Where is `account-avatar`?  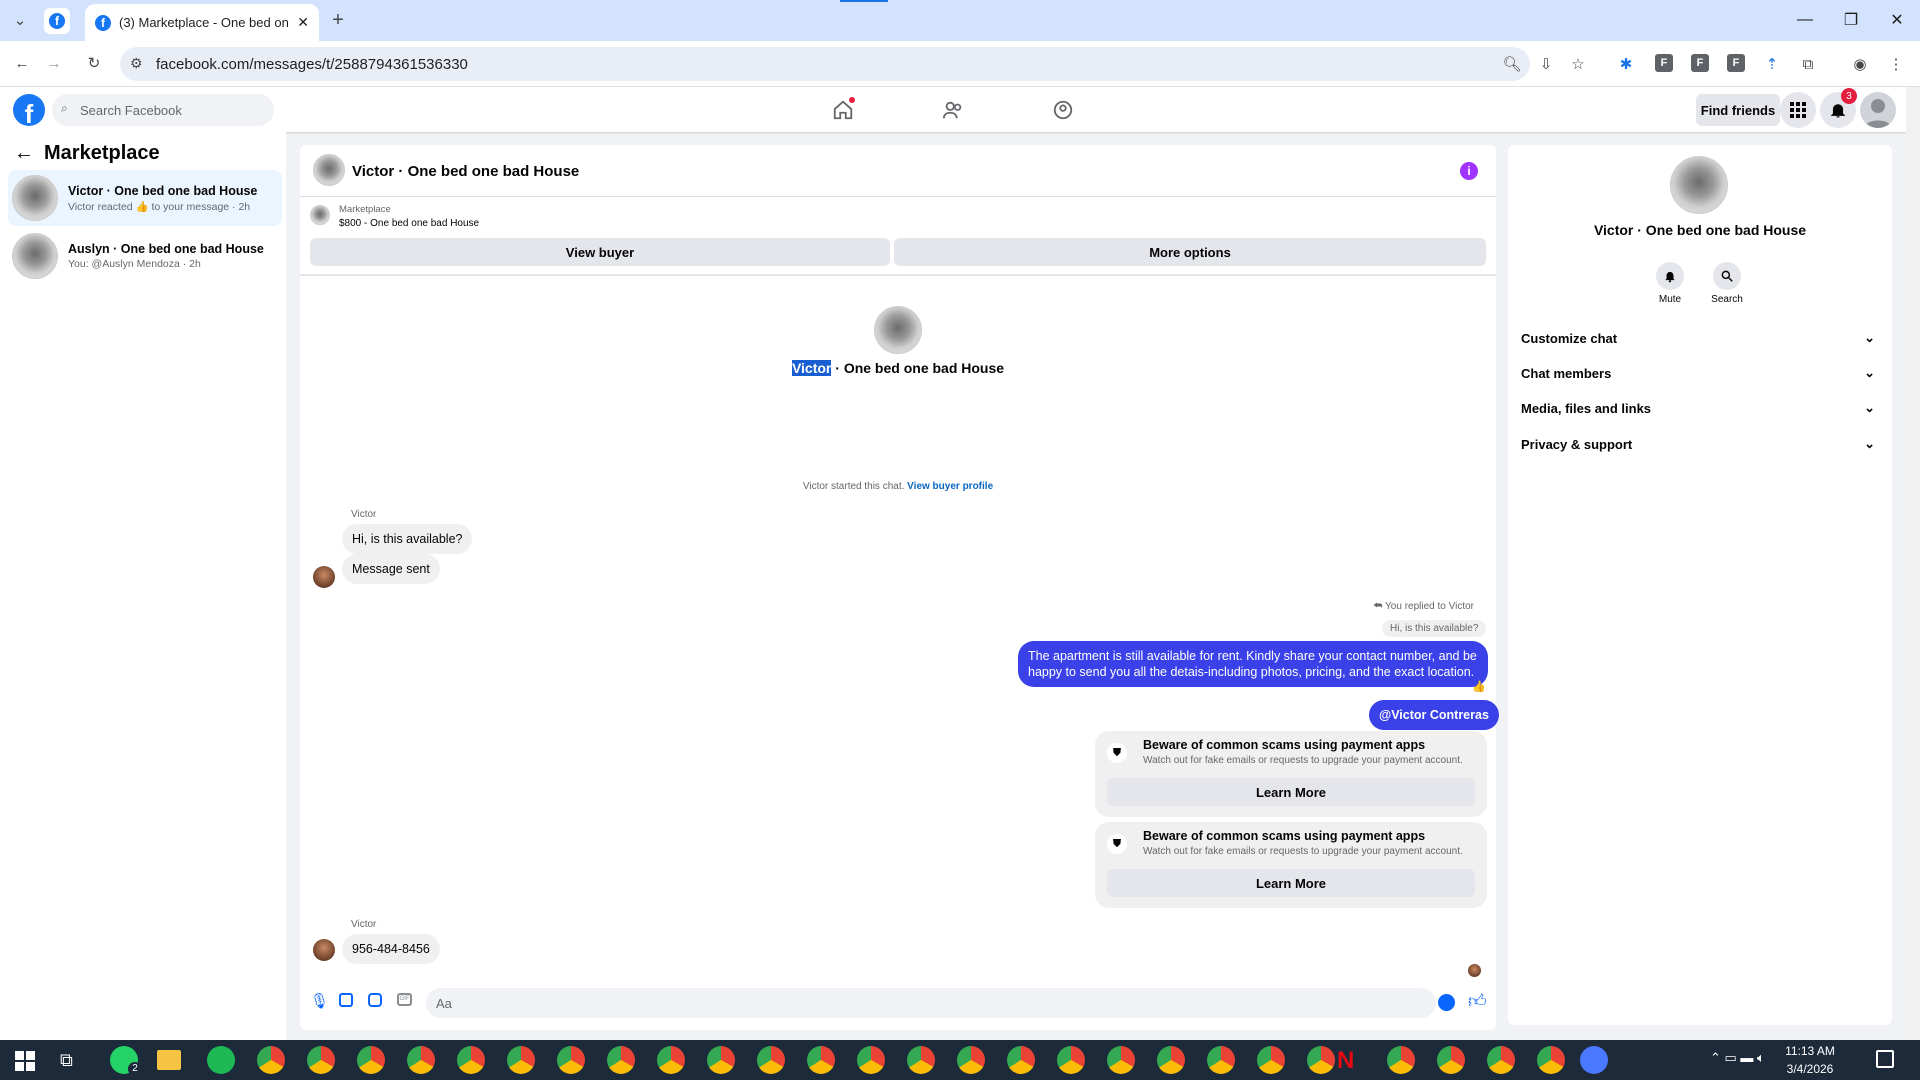
account-avatar is located at coordinates (1878, 110).